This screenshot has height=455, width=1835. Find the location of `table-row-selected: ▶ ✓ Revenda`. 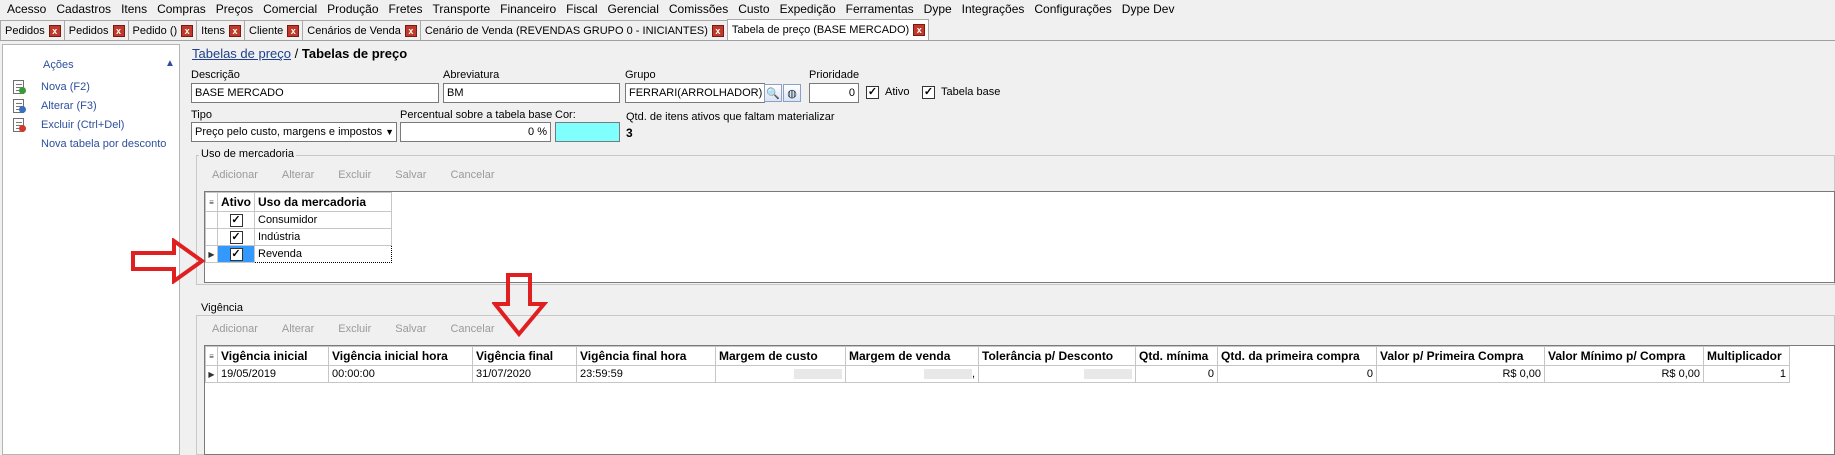

table-row-selected: ▶ ✓ Revenda is located at coordinates (298, 254).